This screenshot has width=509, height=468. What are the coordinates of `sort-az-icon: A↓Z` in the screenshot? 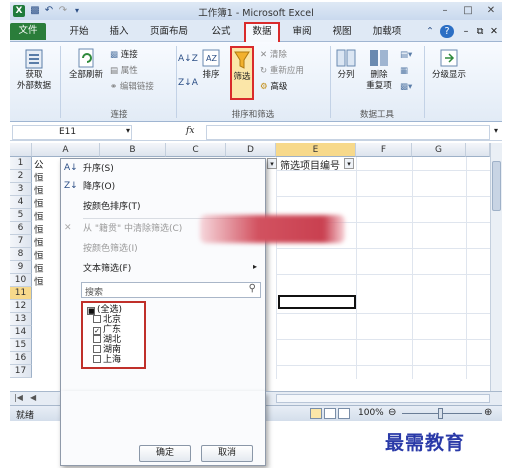 It's located at (188, 59).